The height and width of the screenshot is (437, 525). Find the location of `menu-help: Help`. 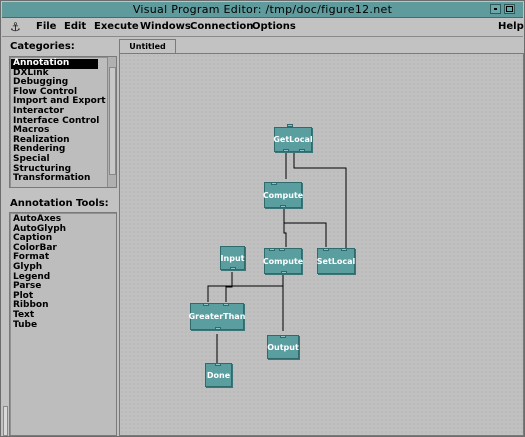

menu-help: Help is located at coordinates (511, 26).